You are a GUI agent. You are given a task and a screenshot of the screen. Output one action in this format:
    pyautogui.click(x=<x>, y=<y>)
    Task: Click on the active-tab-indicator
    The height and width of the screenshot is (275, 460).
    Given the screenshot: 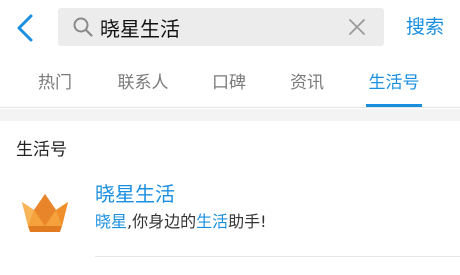 What is the action you would take?
    pyautogui.click(x=394, y=105)
    